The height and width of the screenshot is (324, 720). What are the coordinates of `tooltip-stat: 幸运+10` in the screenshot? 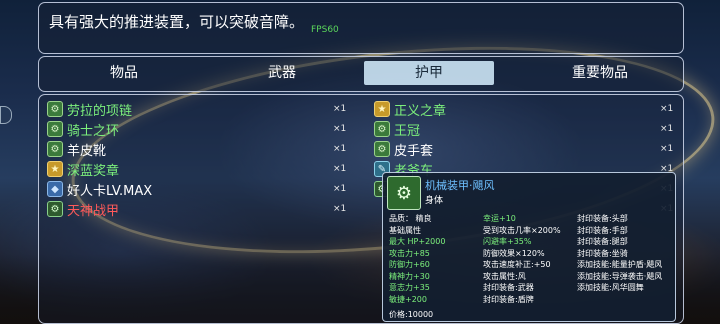 It's located at (499, 218).